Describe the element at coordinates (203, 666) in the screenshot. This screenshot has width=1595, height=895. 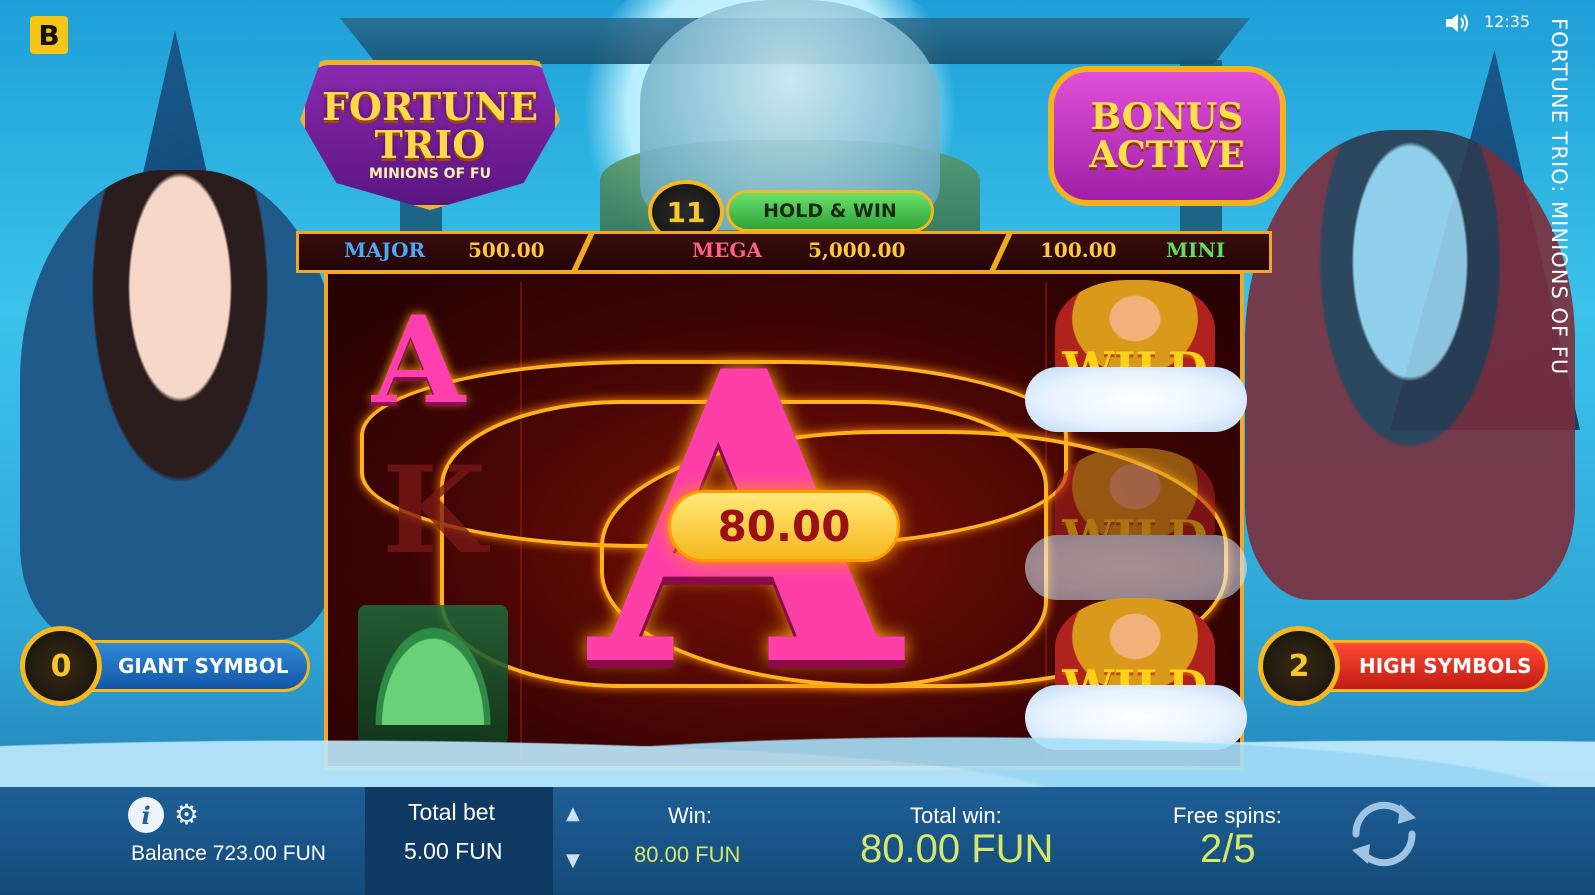
I see `giant-symbol-label: GIANT SYMBOL` at that location.